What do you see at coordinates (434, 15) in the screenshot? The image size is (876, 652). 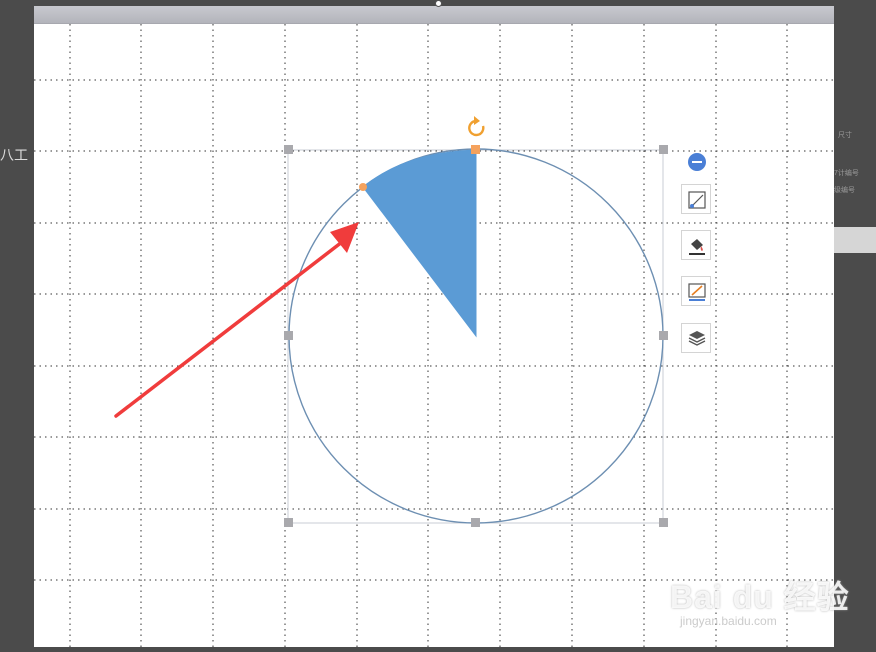 I see `slide-top-bar` at bounding box center [434, 15].